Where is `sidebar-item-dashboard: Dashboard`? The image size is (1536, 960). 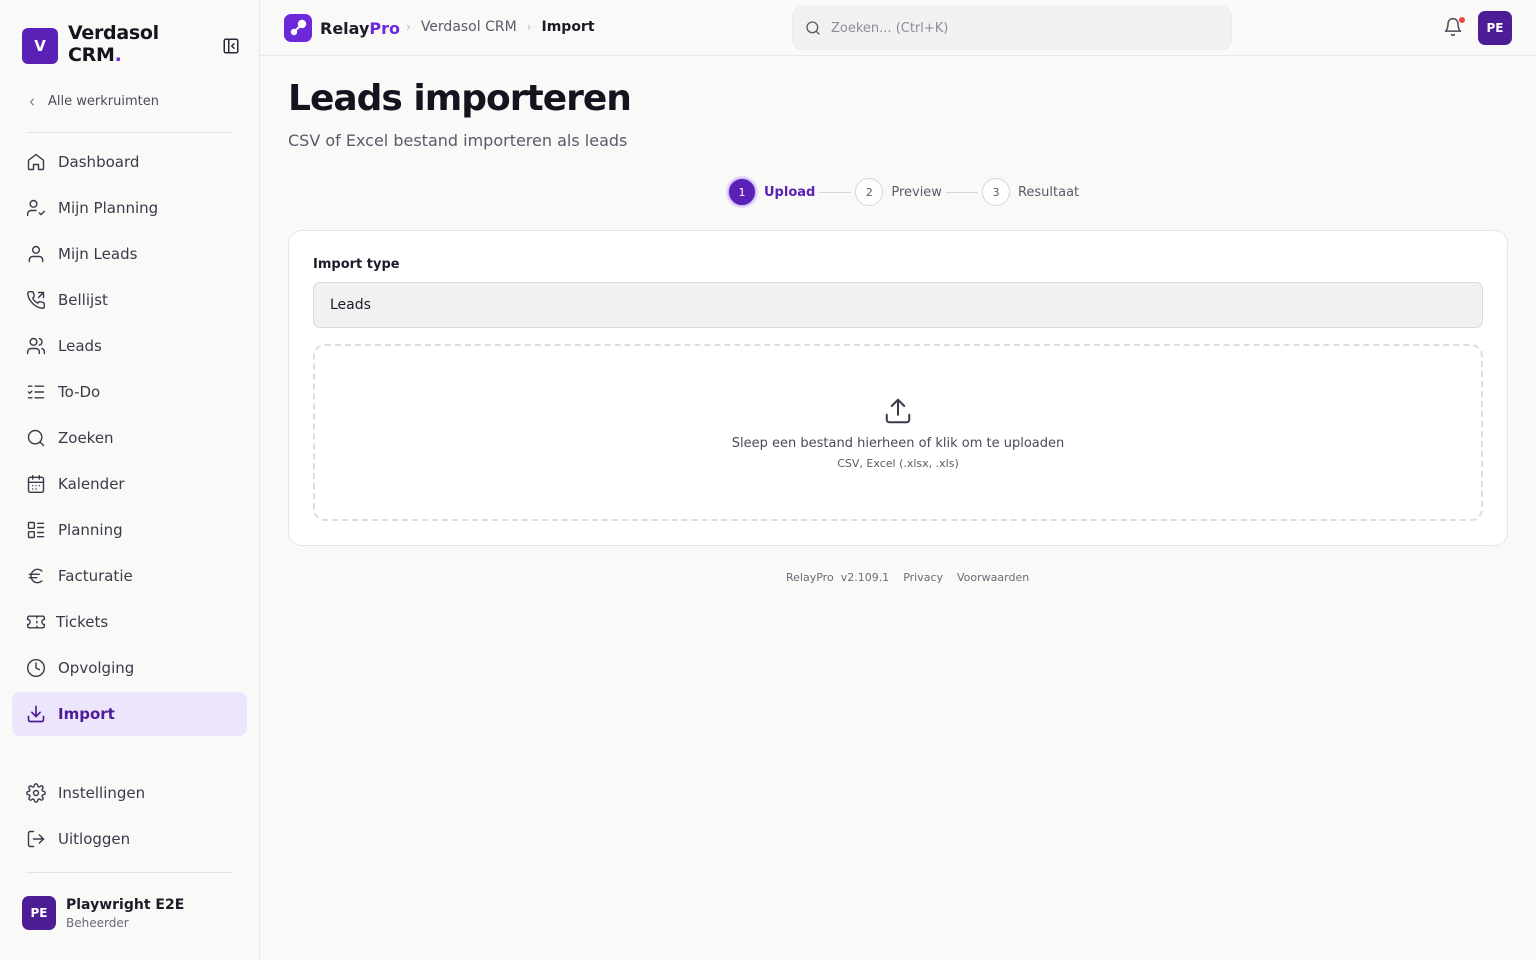 sidebar-item-dashboard: Dashboard is located at coordinates (129, 162).